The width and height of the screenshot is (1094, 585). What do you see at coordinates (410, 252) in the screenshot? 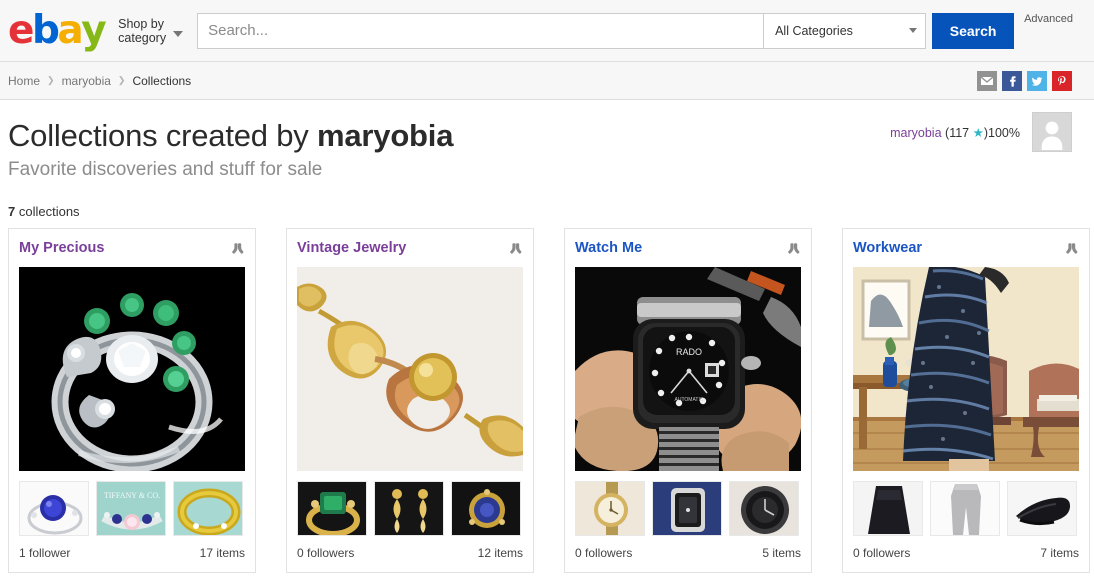
I see `collection-card-header: Vintage Jewelry` at bounding box center [410, 252].